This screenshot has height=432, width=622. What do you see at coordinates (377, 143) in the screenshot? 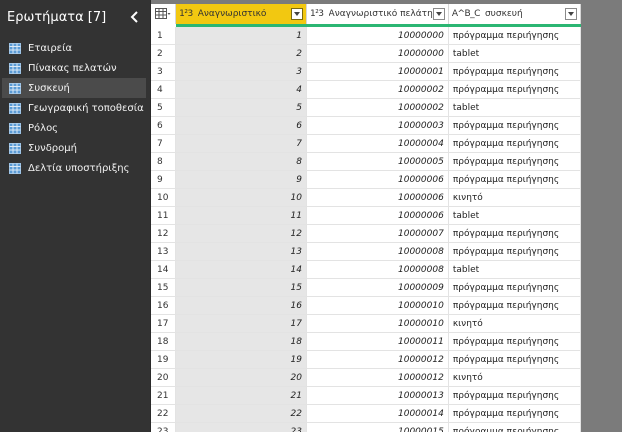
I see `customer-id-cell: 10000004` at bounding box center [377, 143].